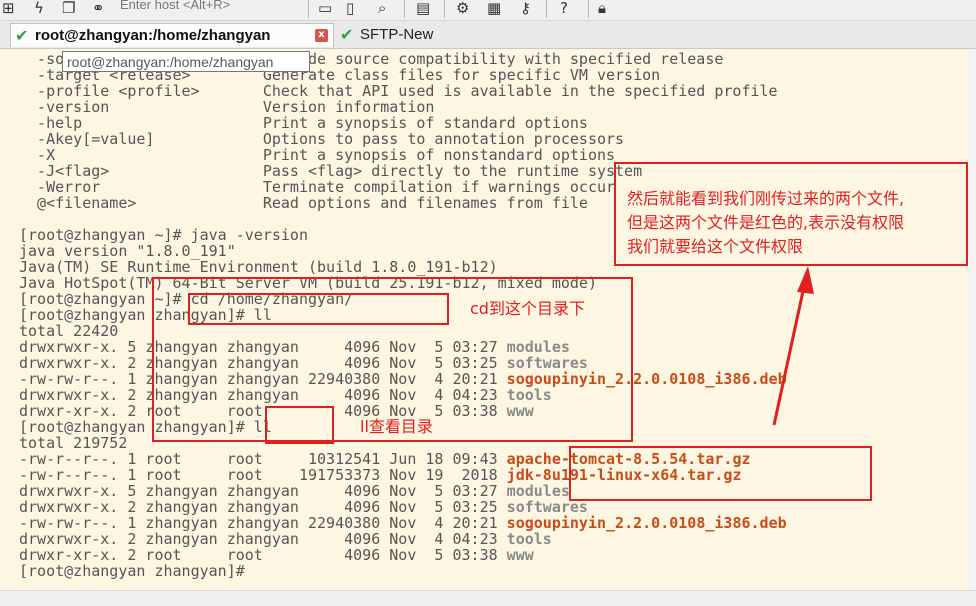 This screenshot has height=606, width=976. I want to click on annotation-arrow, so click(793, 346).